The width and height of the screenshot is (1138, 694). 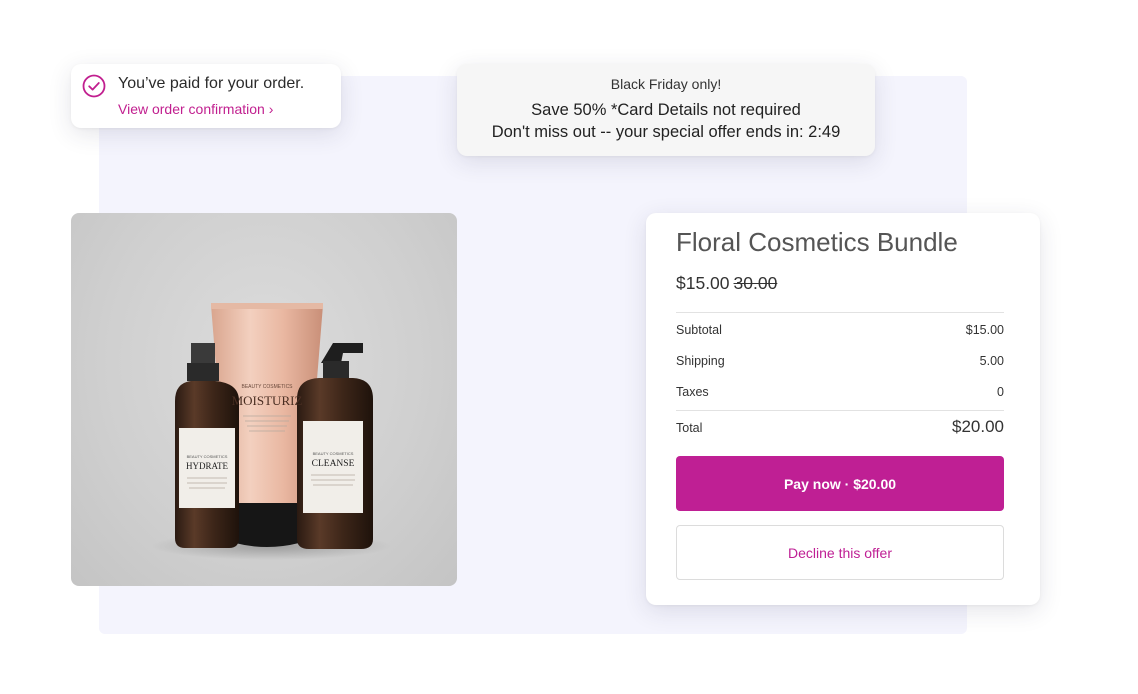 What do you see at coordinates (267, 387) in the screenshot?
I see `tube-brand-label: BEAUTY COSMETICS` at bounding box center [267, 387].